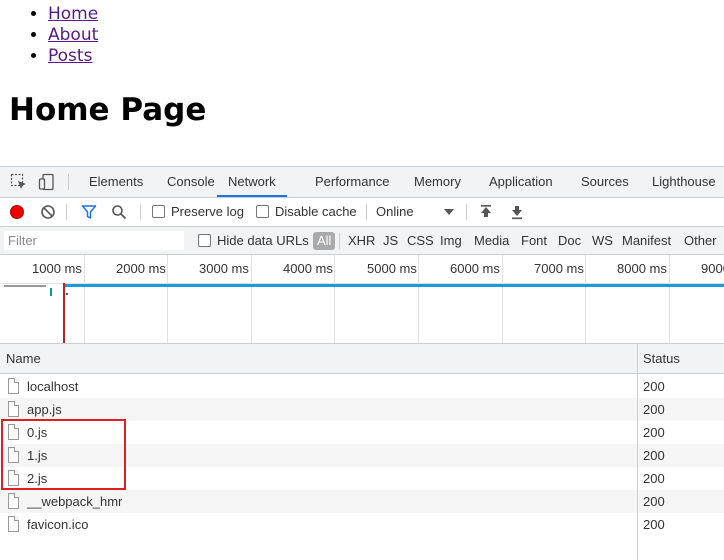 This screenshot has width=724, height=560. What do you see at coordinates (362, 455) in the screenshot?
I see `table-row: 1.js 200` at bounding box center [362, 455].